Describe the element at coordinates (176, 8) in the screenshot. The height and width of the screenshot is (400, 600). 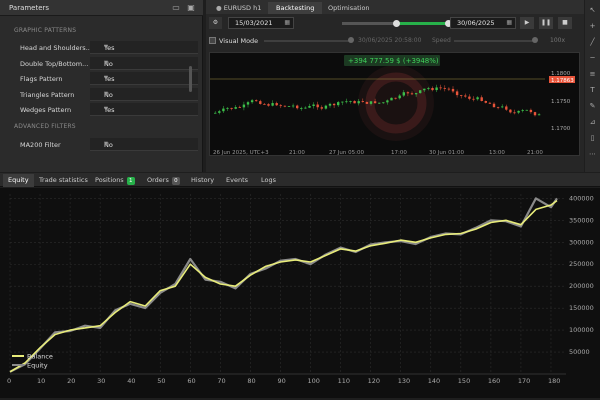
I see `folder-icon: ▭` at that location.